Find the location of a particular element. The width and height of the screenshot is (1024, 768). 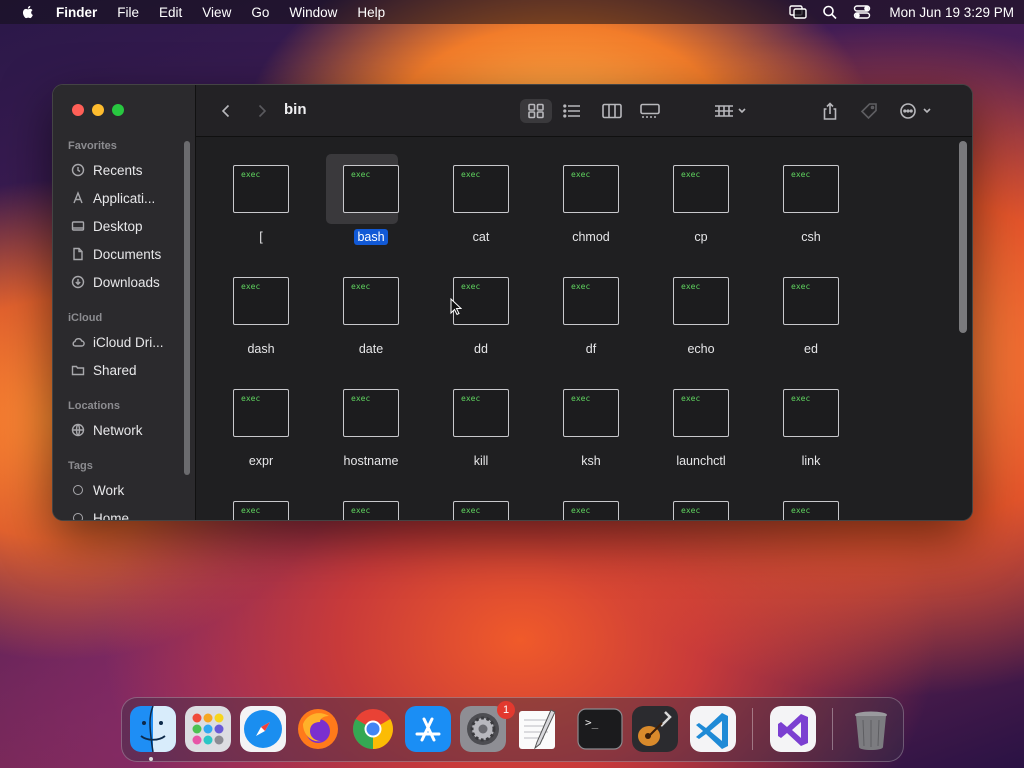

dock-terminal: >_ is located at coordinates (600, 729).